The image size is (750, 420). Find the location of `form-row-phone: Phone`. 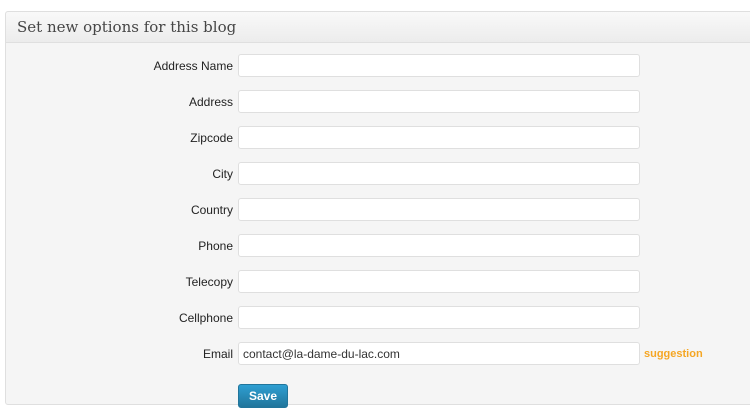

form-row-phone: Phone is located at coordinates (378, 246).